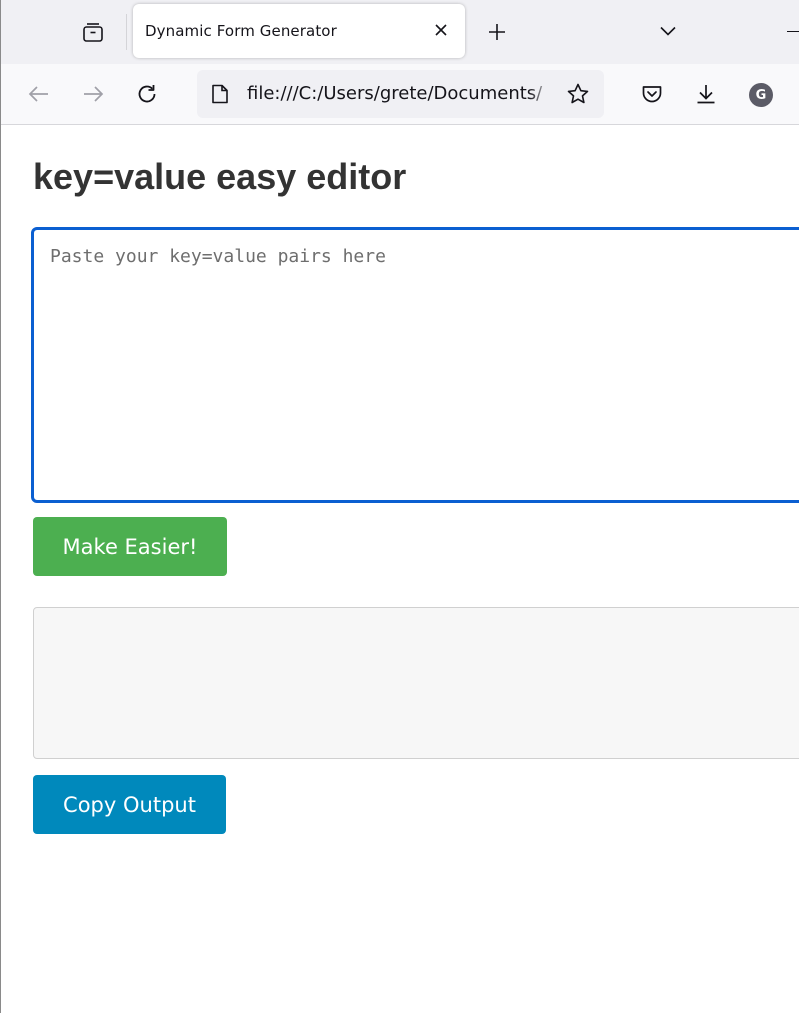 The width and height of the screenshot is (799, 1013). I want to click on page-icon, so click(220, 94).